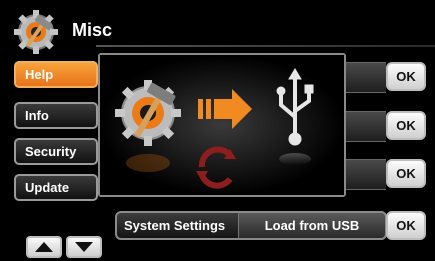 The width and height of the screenshot is (435, 261). What do you see at coordinates (175, 225) in the screenshot?
I see `system-settings-label: System Settings` at bounding box center [175, 225].